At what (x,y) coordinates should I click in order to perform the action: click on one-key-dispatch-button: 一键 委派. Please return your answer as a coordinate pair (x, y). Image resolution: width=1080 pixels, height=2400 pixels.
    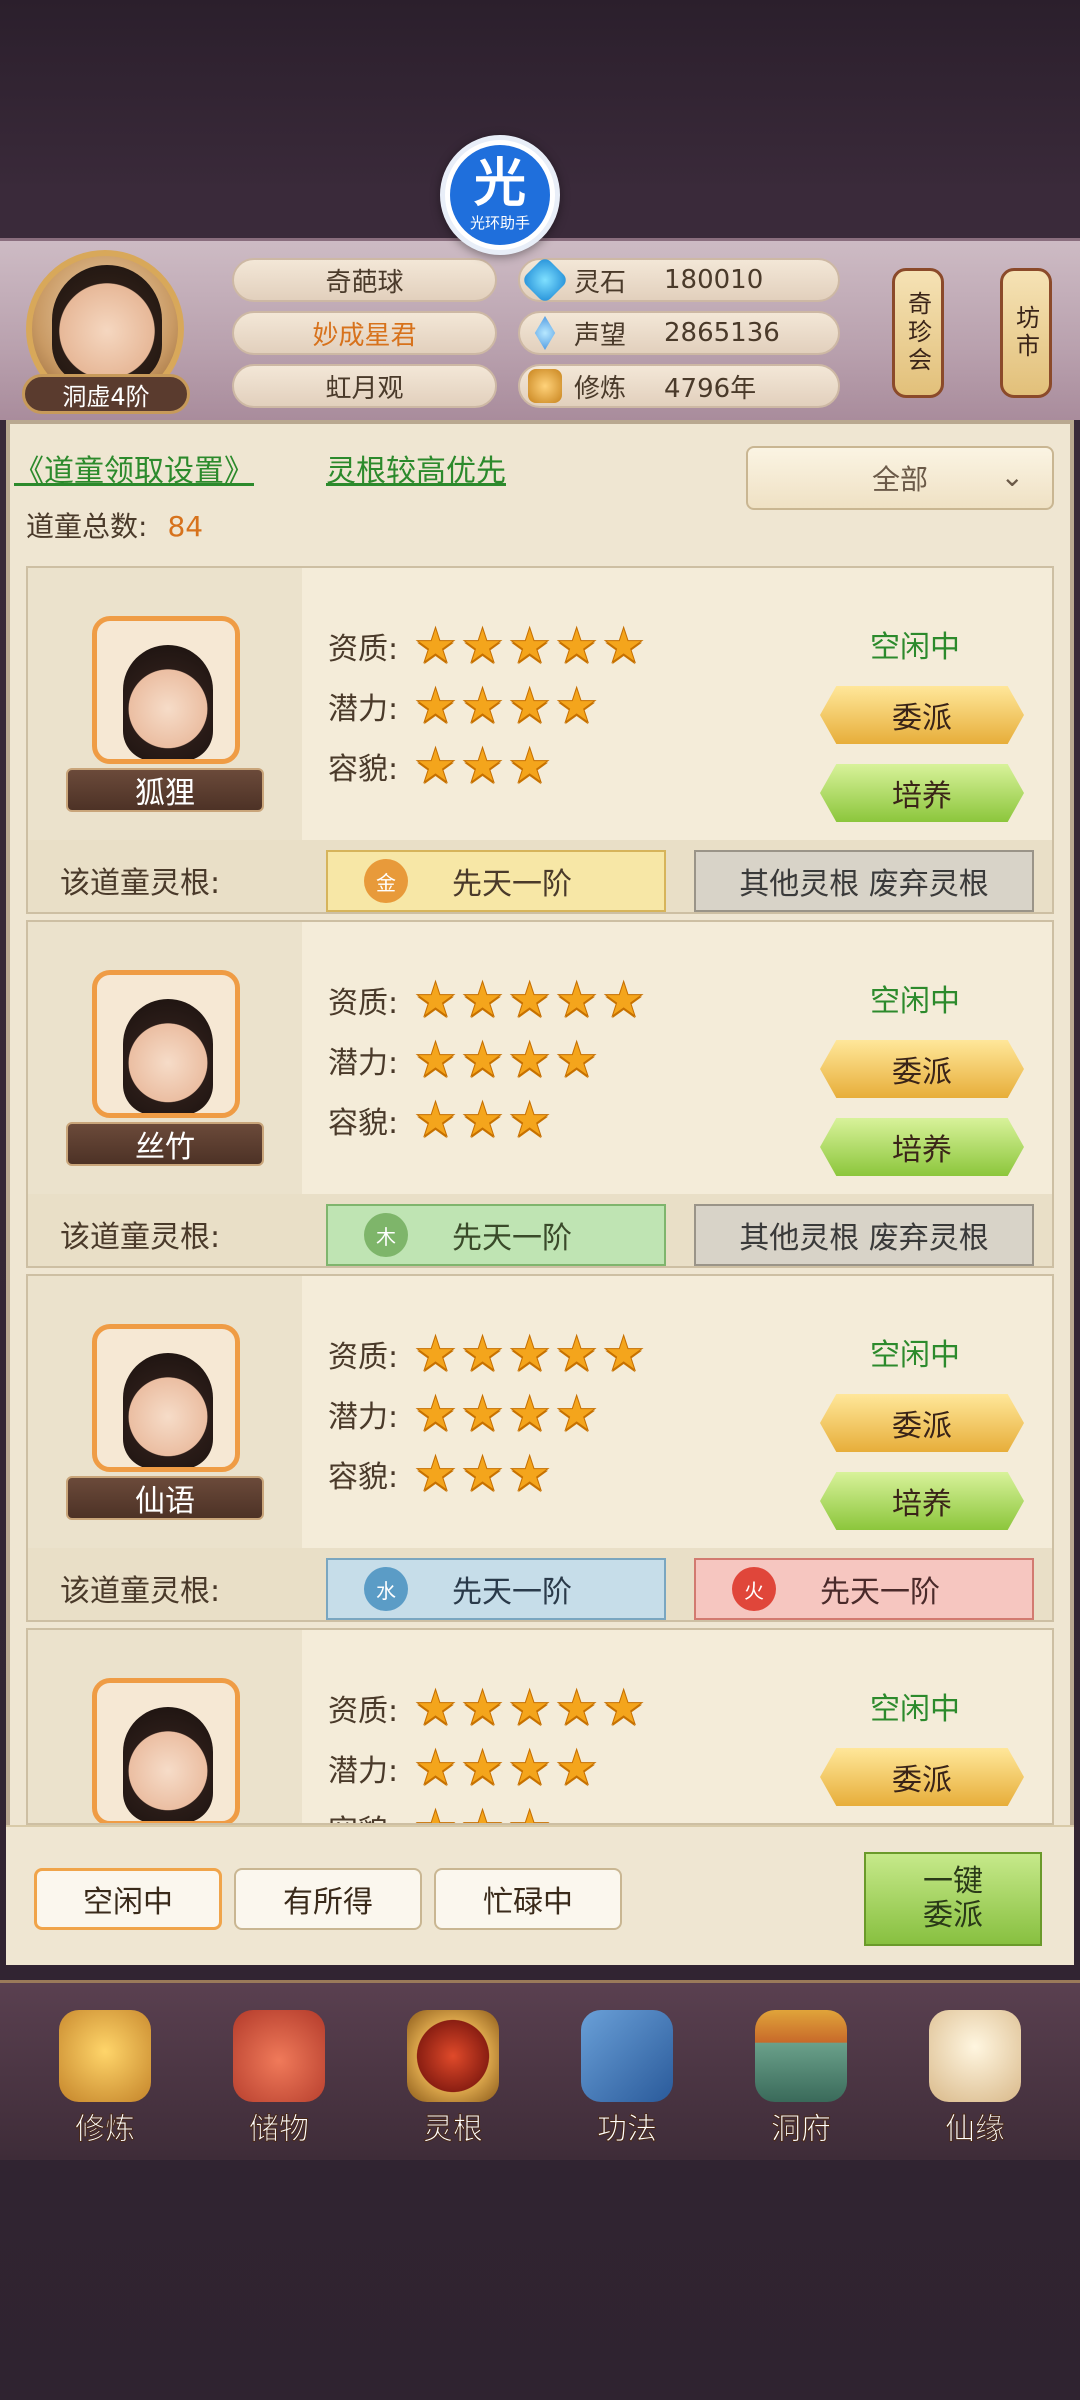
    Looking at the image, I should click on (953, 1899).